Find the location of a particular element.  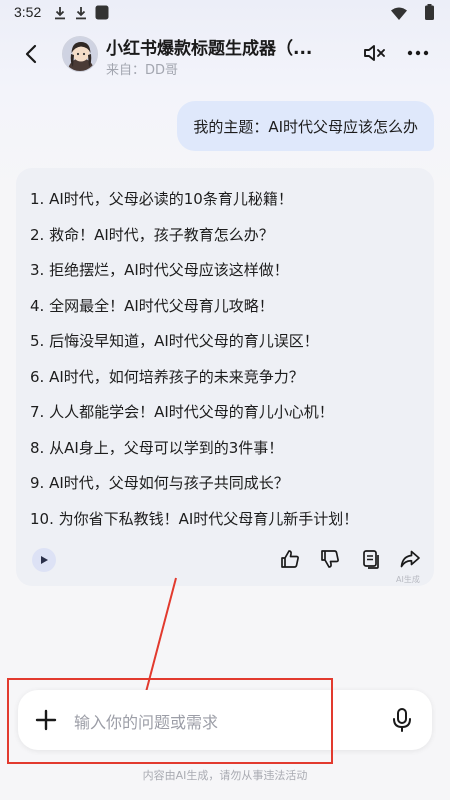

thumbs-up-icon is located at coordinates (290, 559).